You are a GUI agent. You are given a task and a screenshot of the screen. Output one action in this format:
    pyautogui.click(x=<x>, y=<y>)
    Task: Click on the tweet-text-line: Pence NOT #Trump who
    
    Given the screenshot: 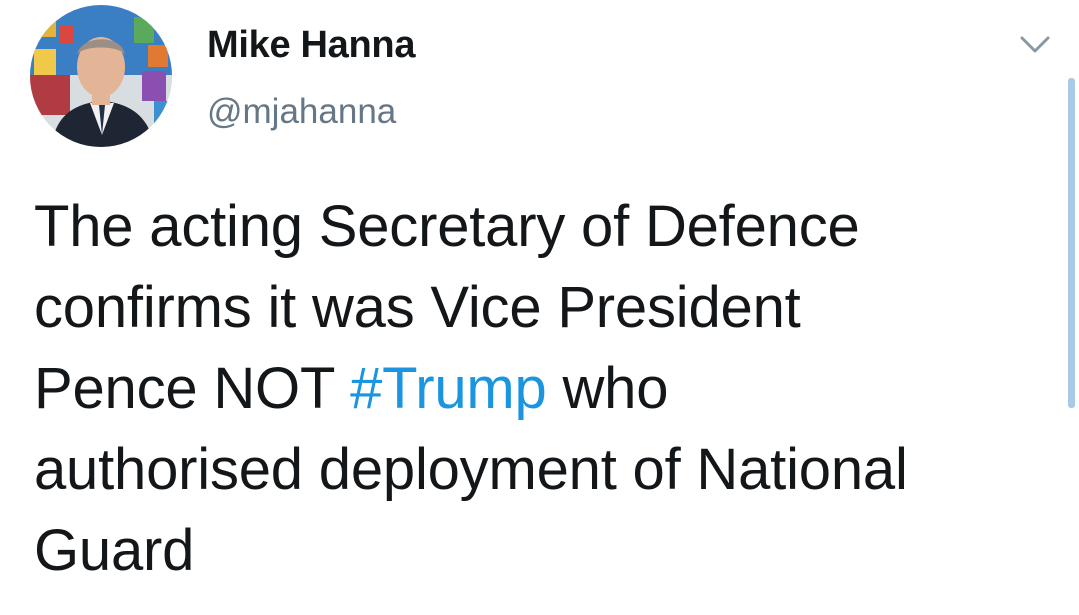 What is the action you would take?
    pyautogui.click(x=544, y=388)
    